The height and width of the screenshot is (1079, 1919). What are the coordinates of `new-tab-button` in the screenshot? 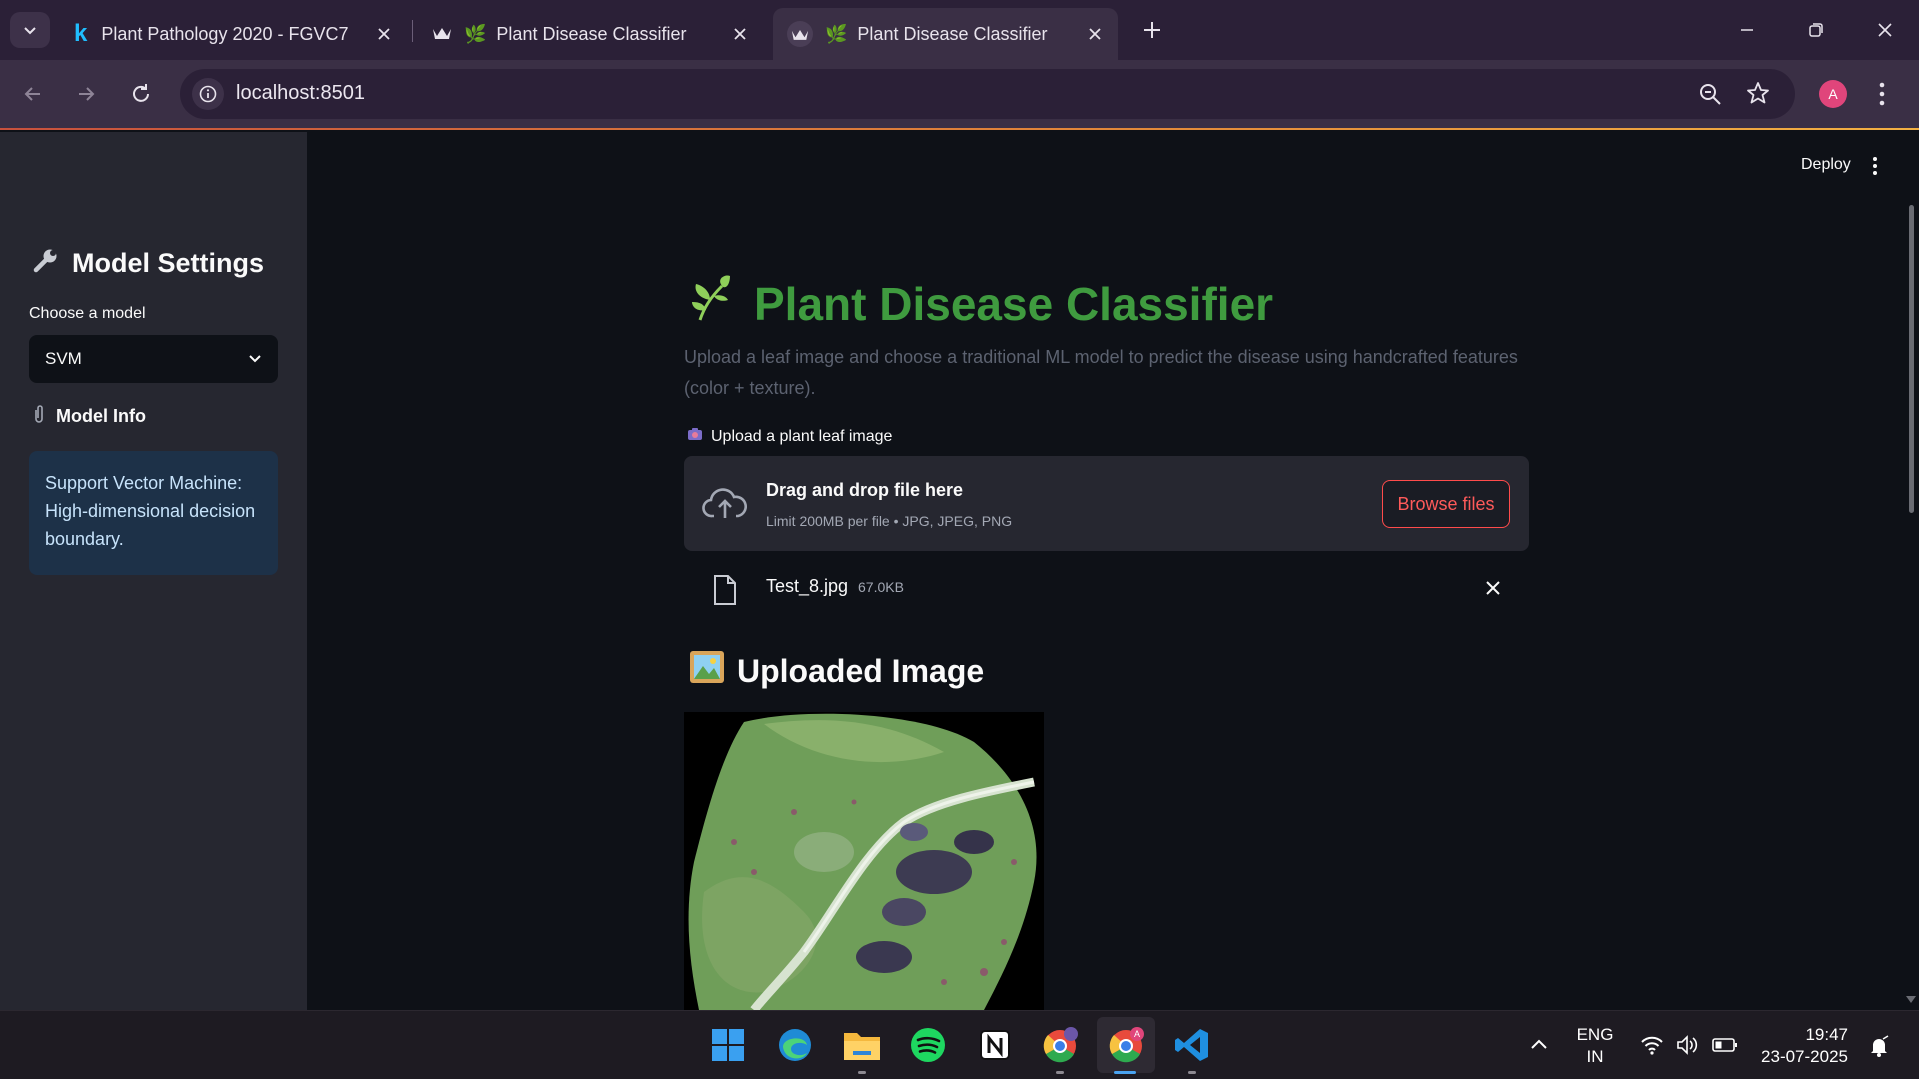 It's located at (1152, 30).